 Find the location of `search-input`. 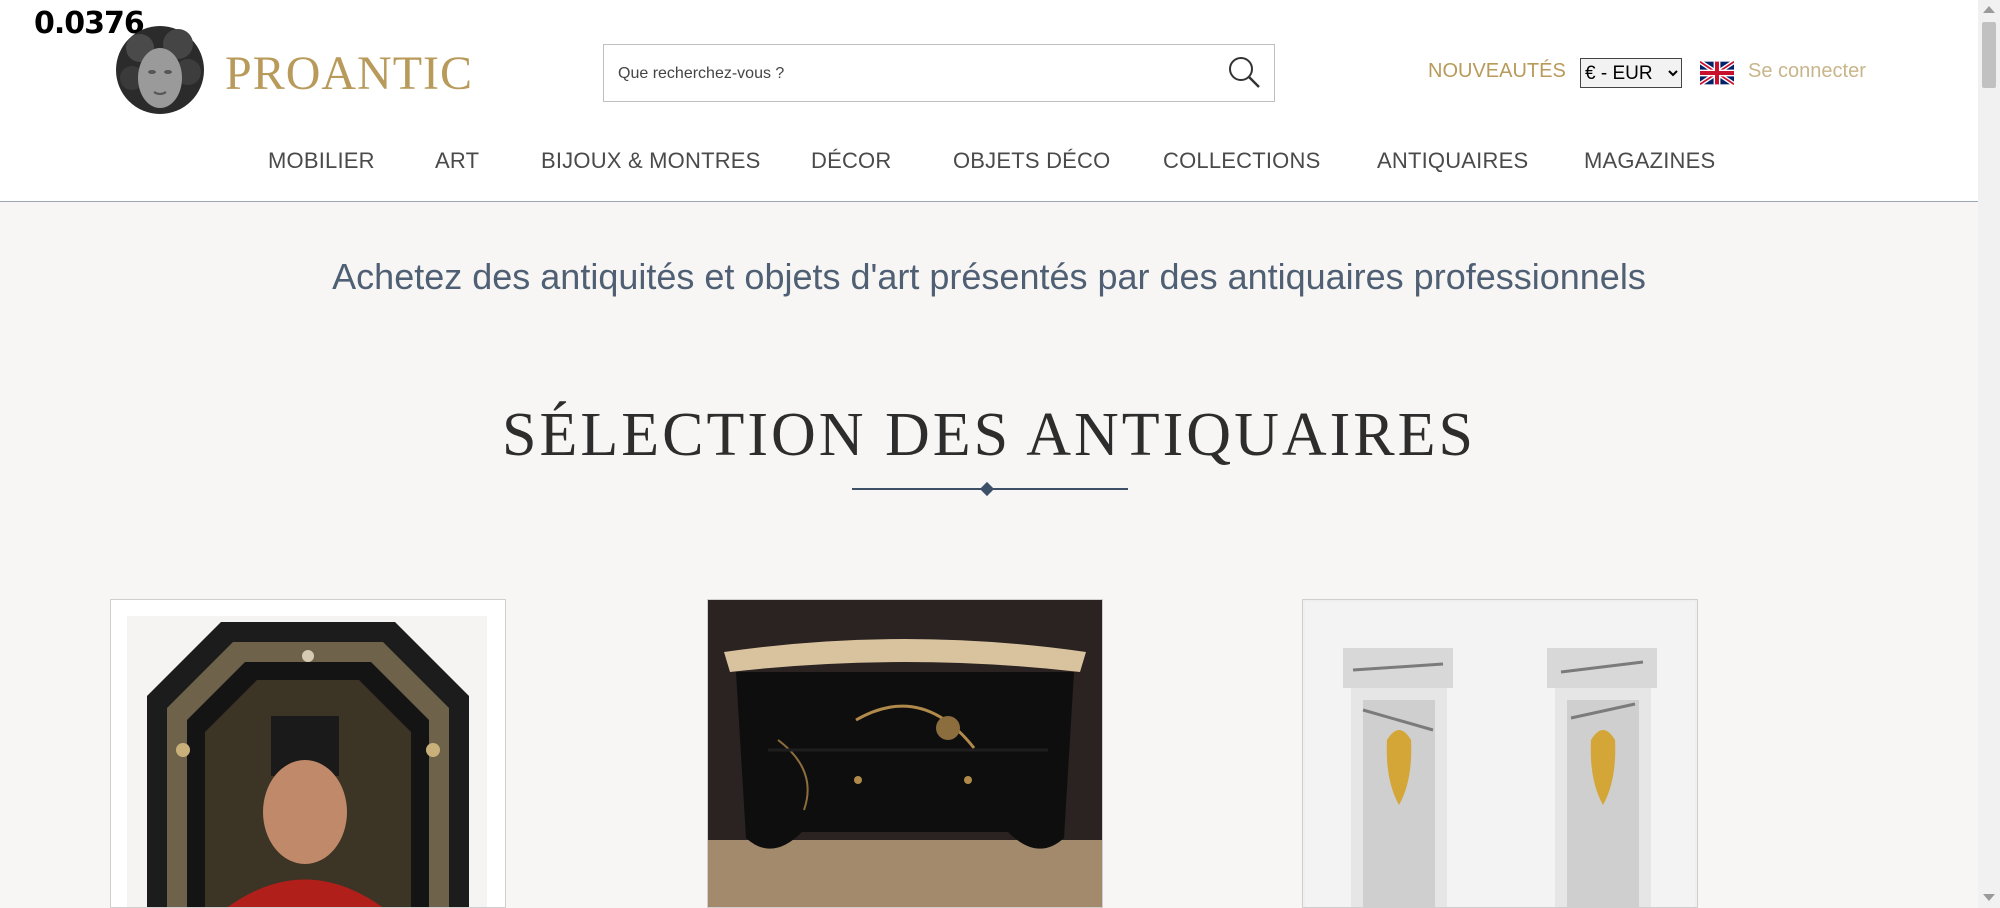

search-input is located at coordinates (908, 74).